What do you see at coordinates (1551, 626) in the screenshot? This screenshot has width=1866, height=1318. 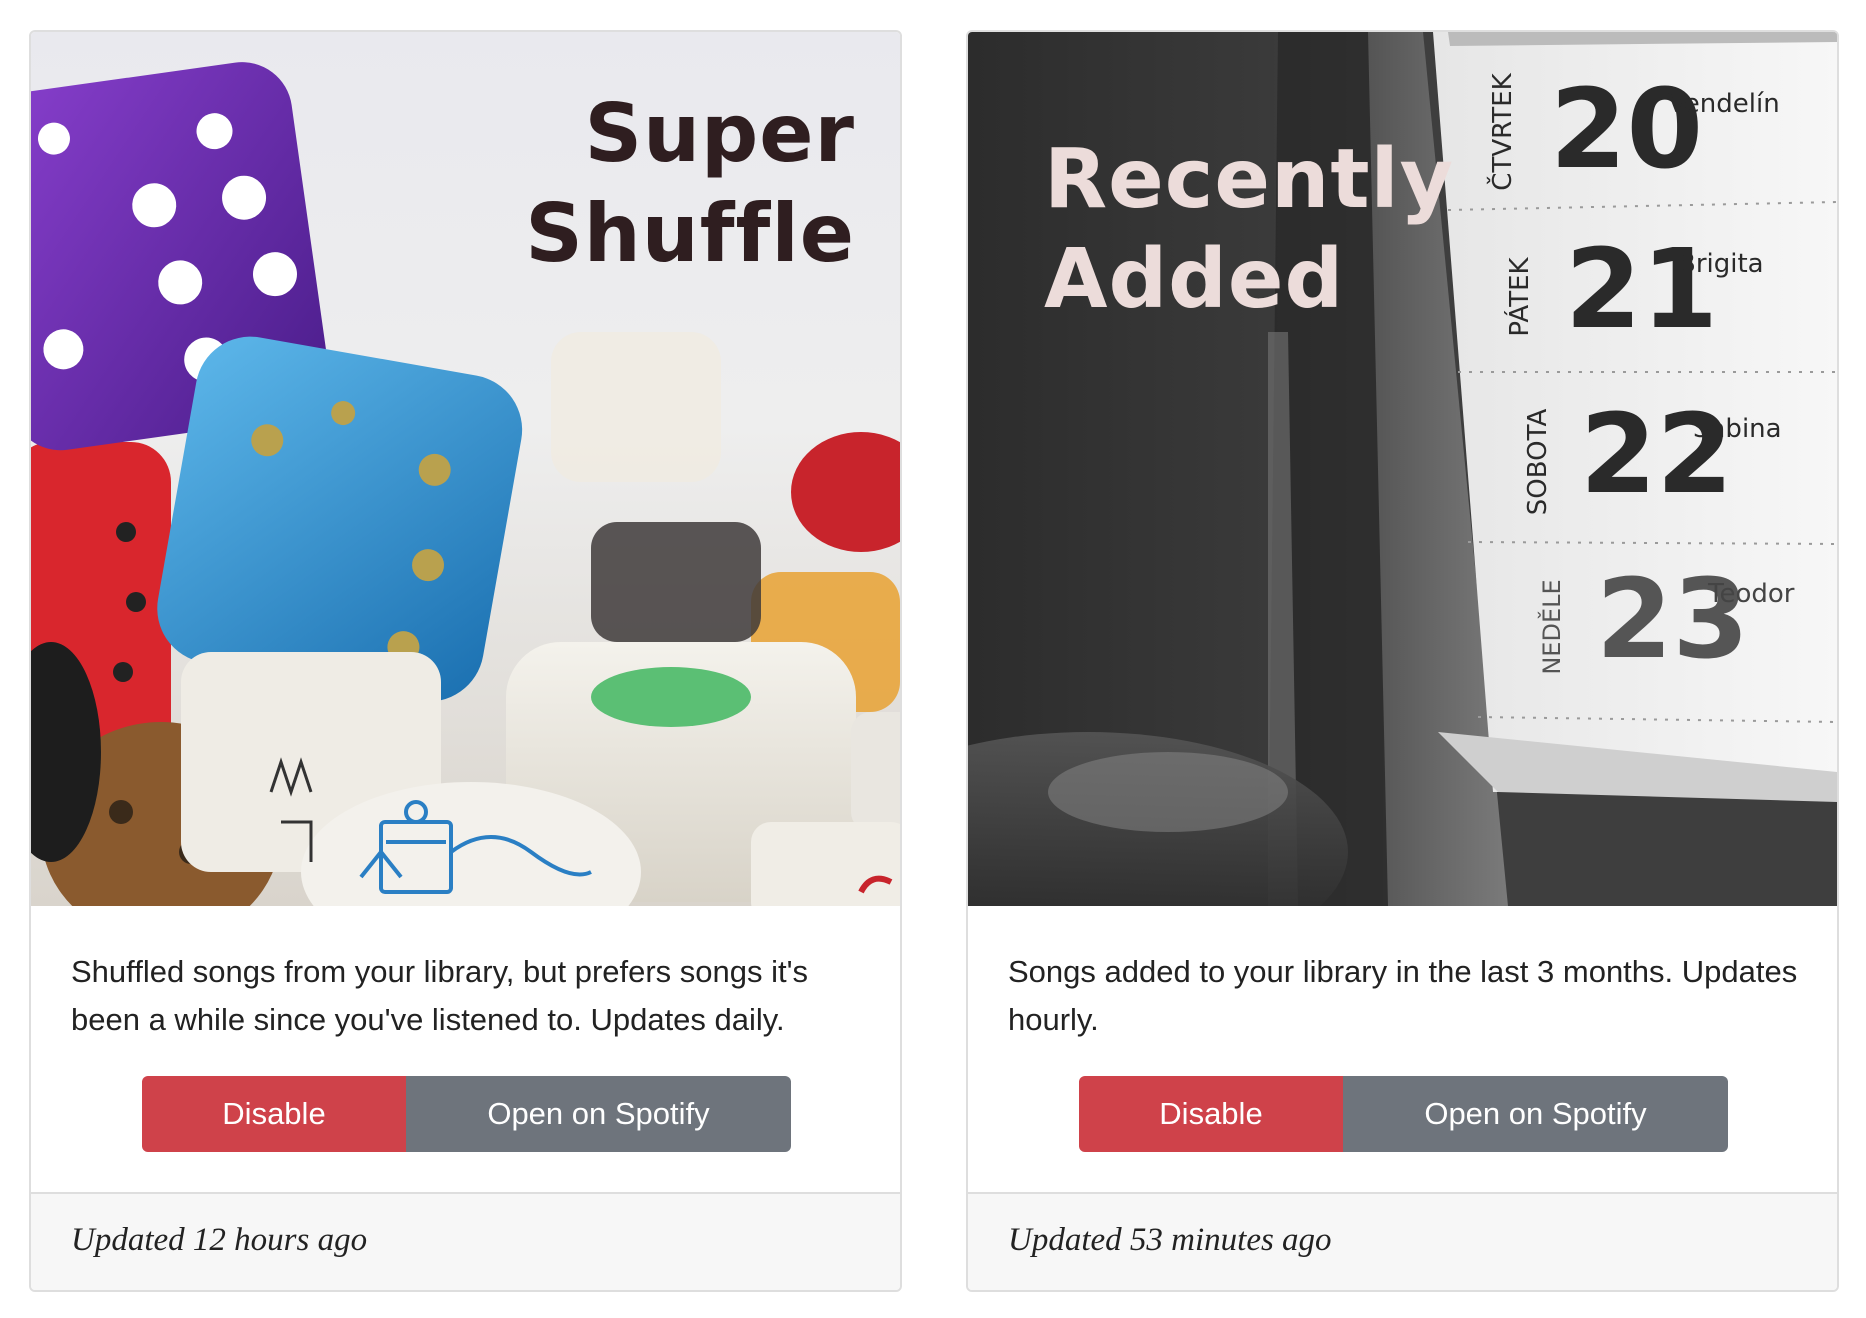 I see `calendar-day-3: NEDĚLE` at bounding box center [1551, 626].